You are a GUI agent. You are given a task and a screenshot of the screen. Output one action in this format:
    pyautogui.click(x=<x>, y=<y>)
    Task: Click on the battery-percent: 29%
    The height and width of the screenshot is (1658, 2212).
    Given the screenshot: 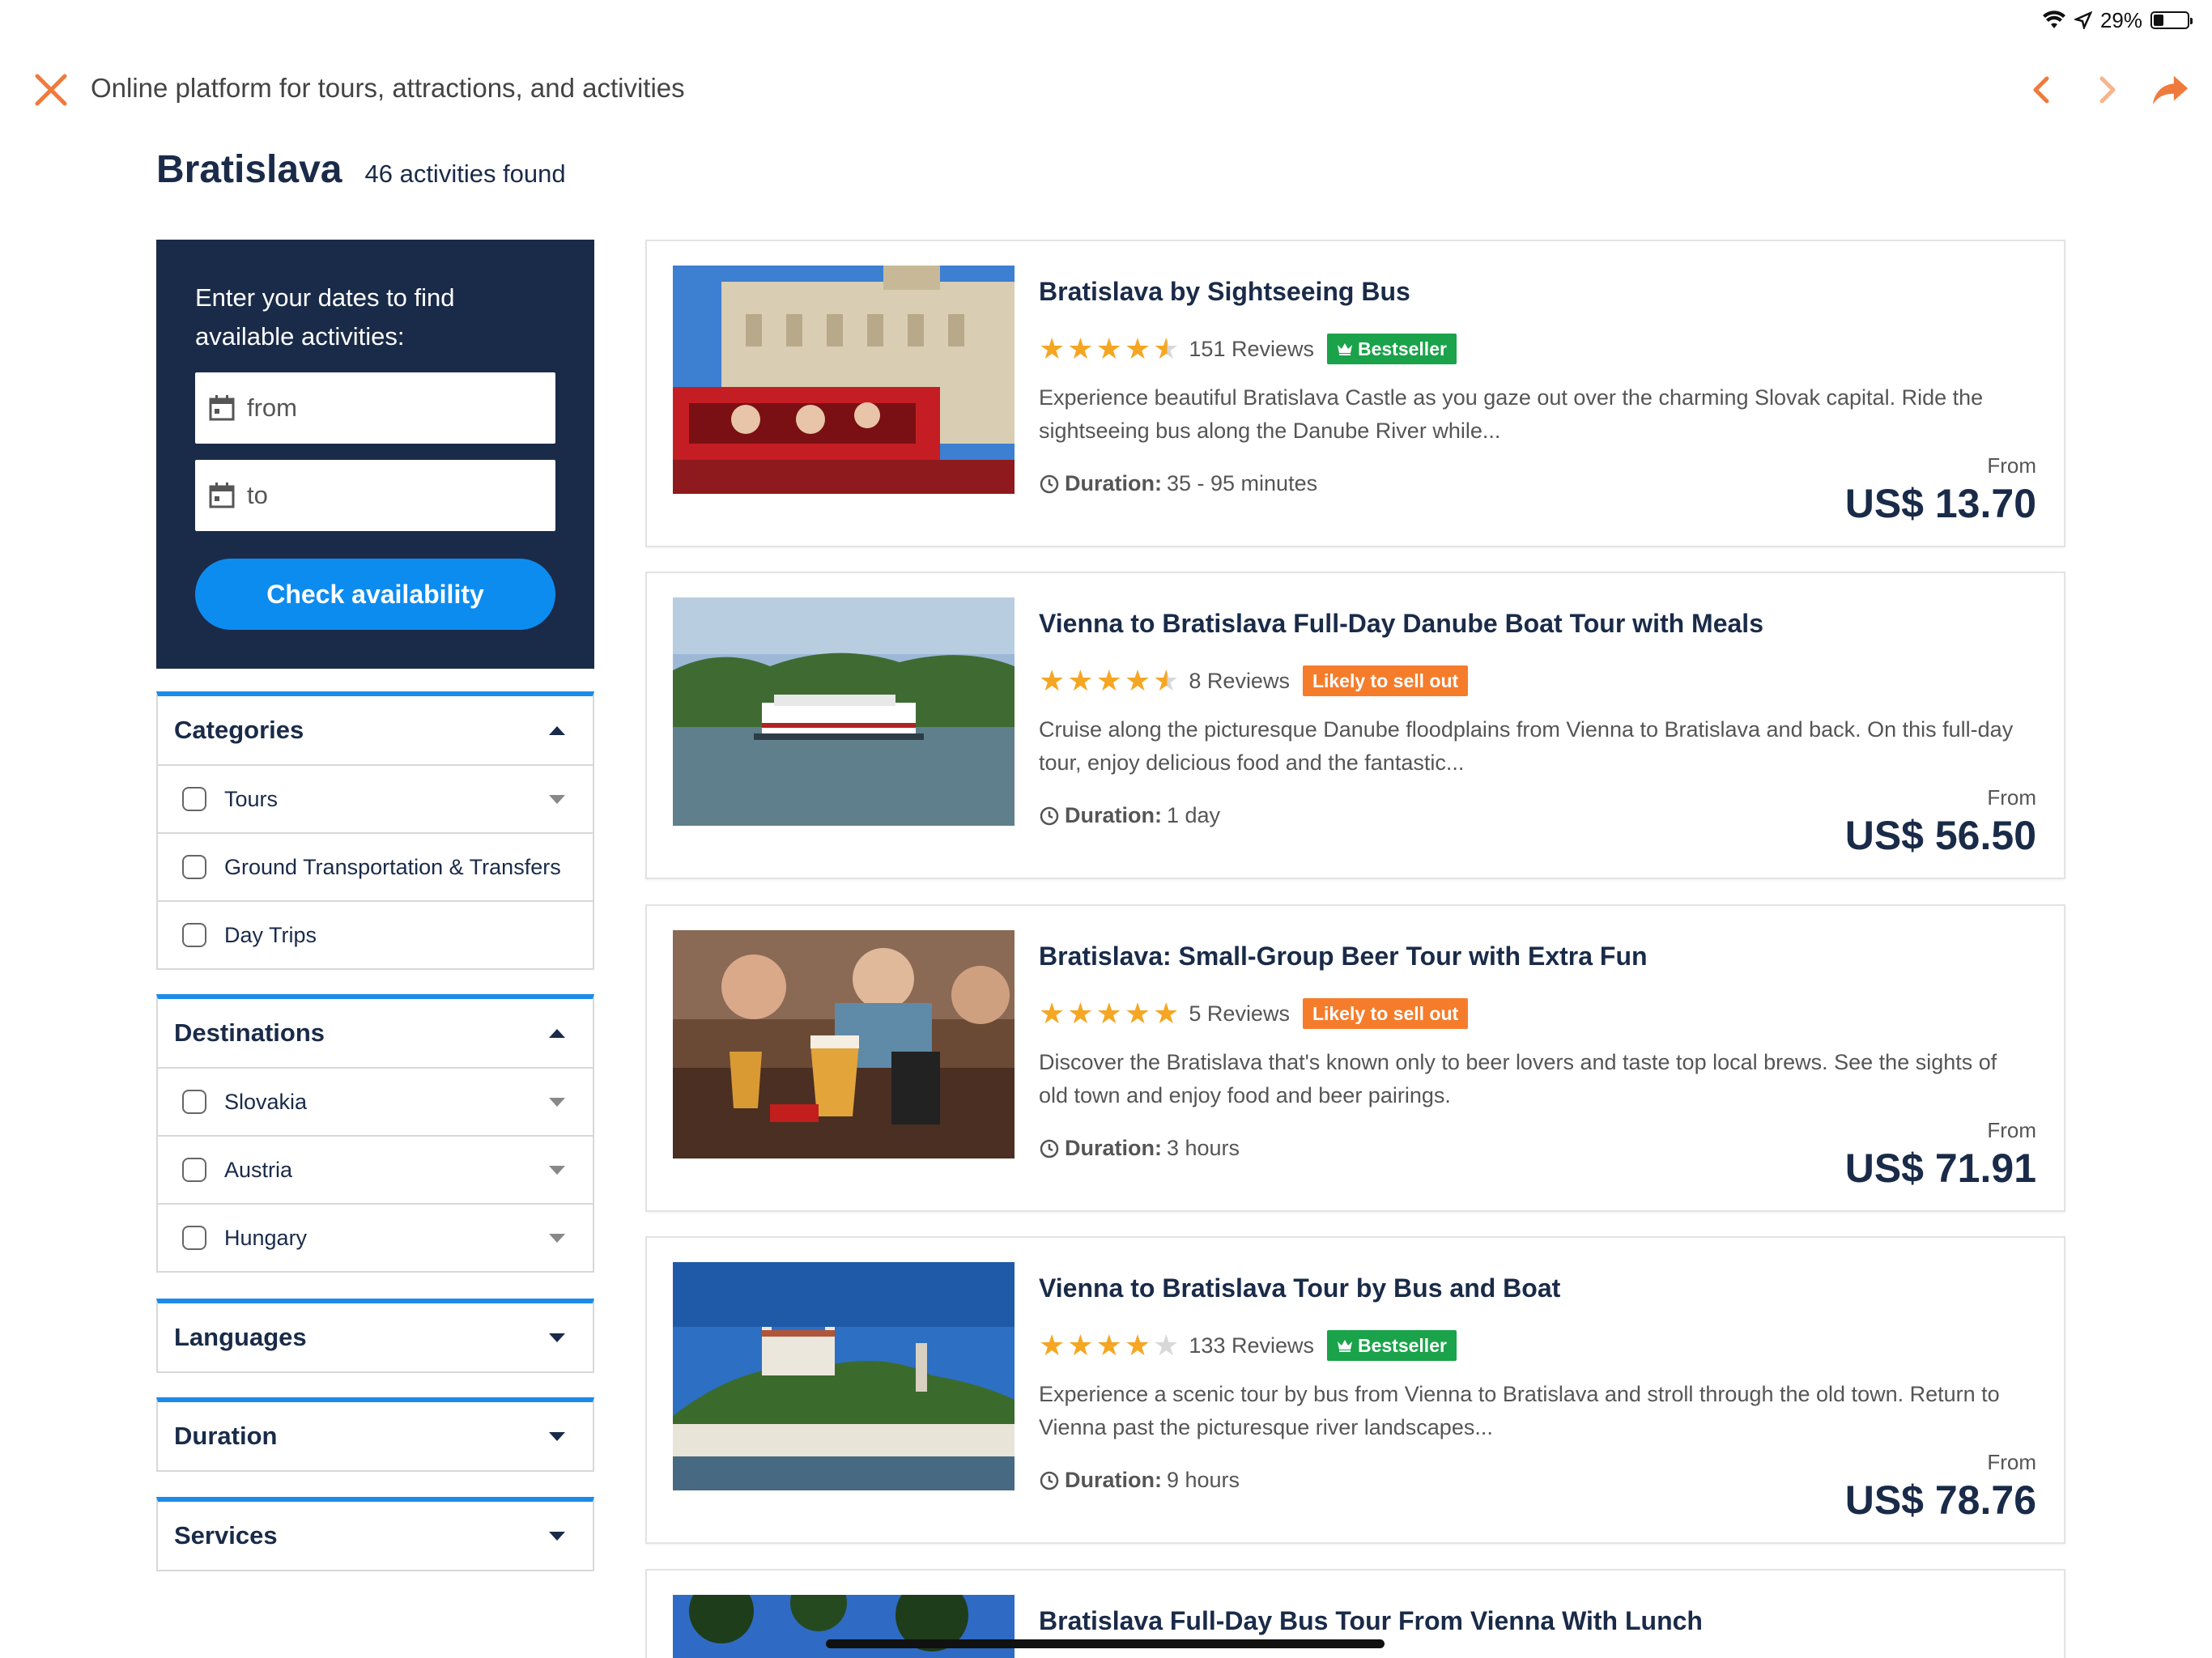 What is the action you would take?
    pyautogui.click(x=2120, y=19)
    